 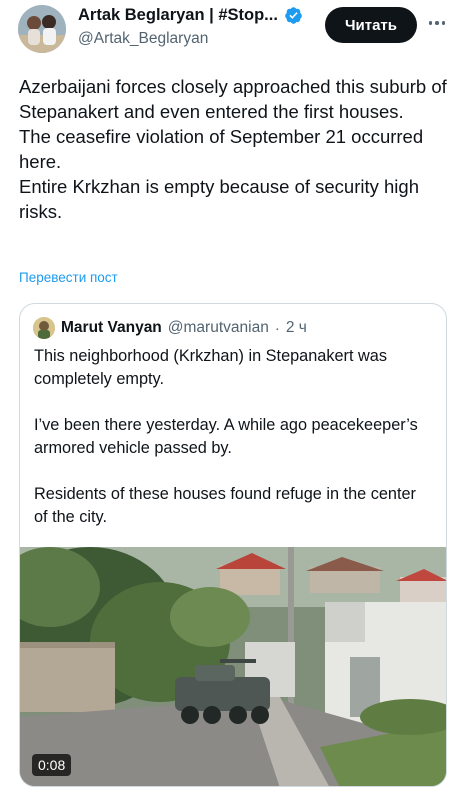 I want to click on author-handle: @Artak_Beglaryan, so click(x=143, y=39).